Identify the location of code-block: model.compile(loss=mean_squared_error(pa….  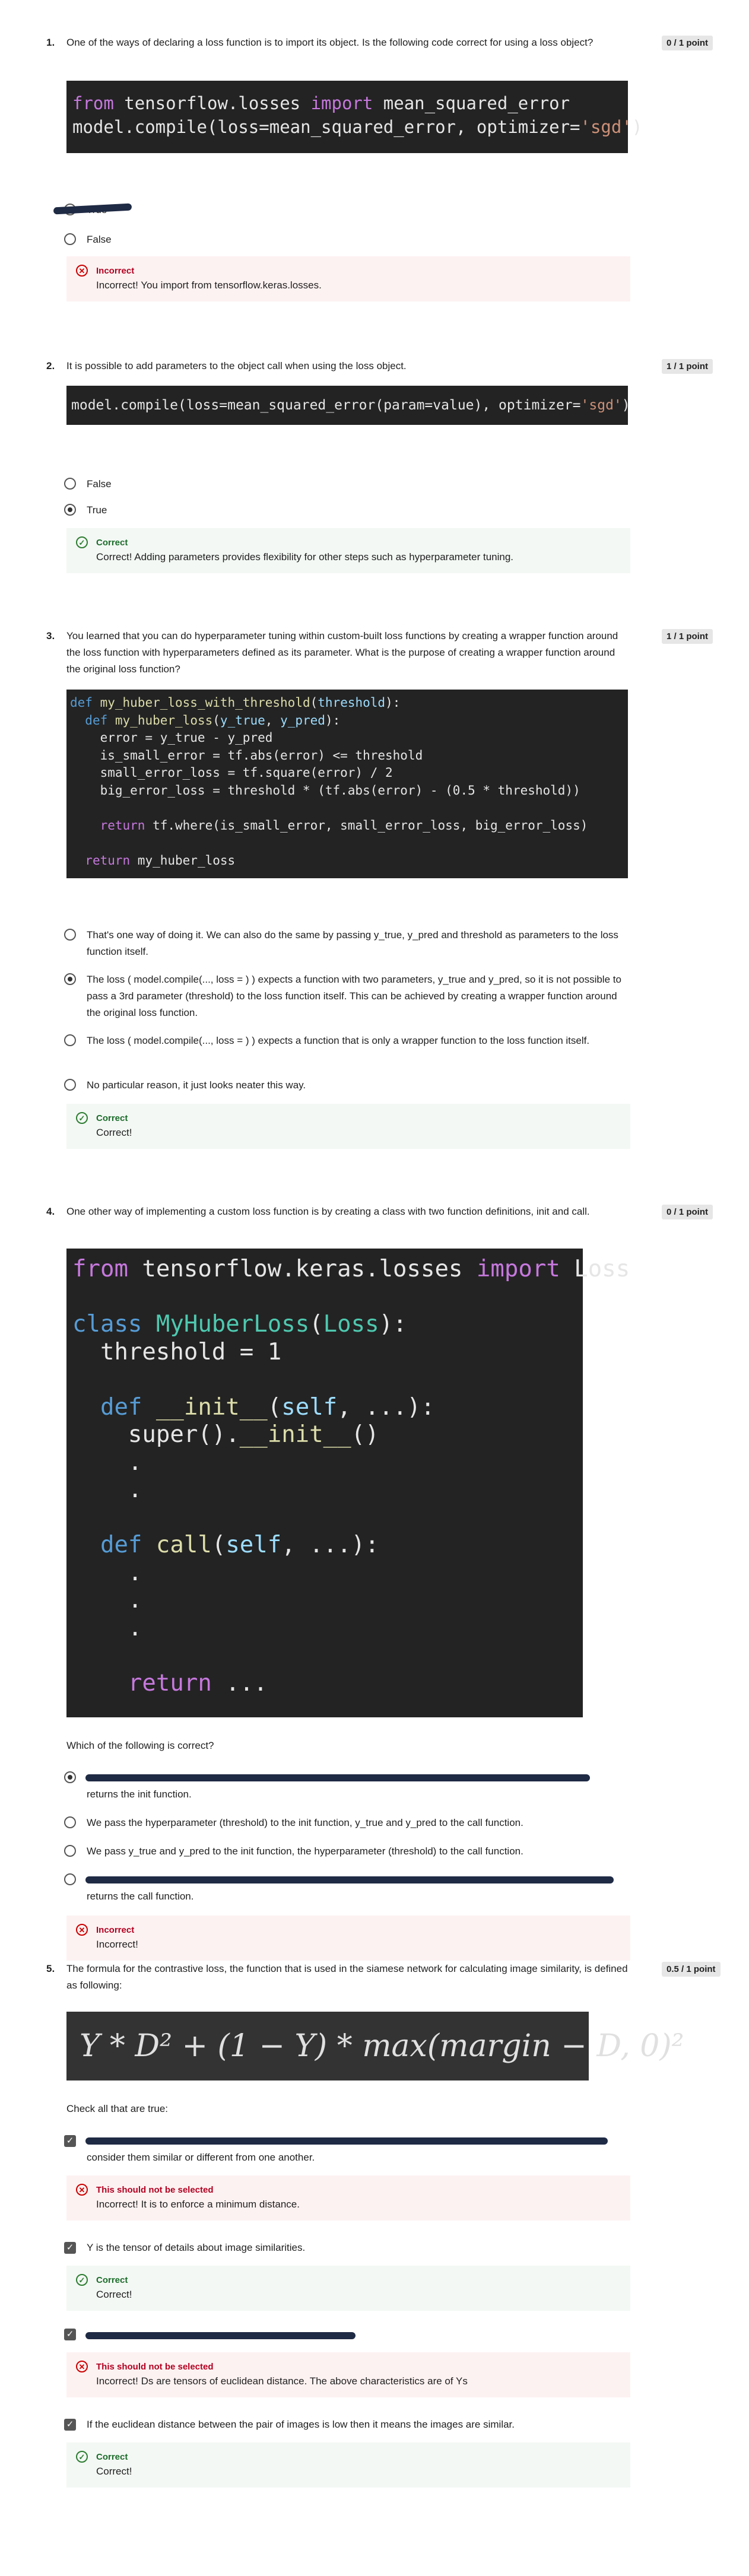
(348, 405).